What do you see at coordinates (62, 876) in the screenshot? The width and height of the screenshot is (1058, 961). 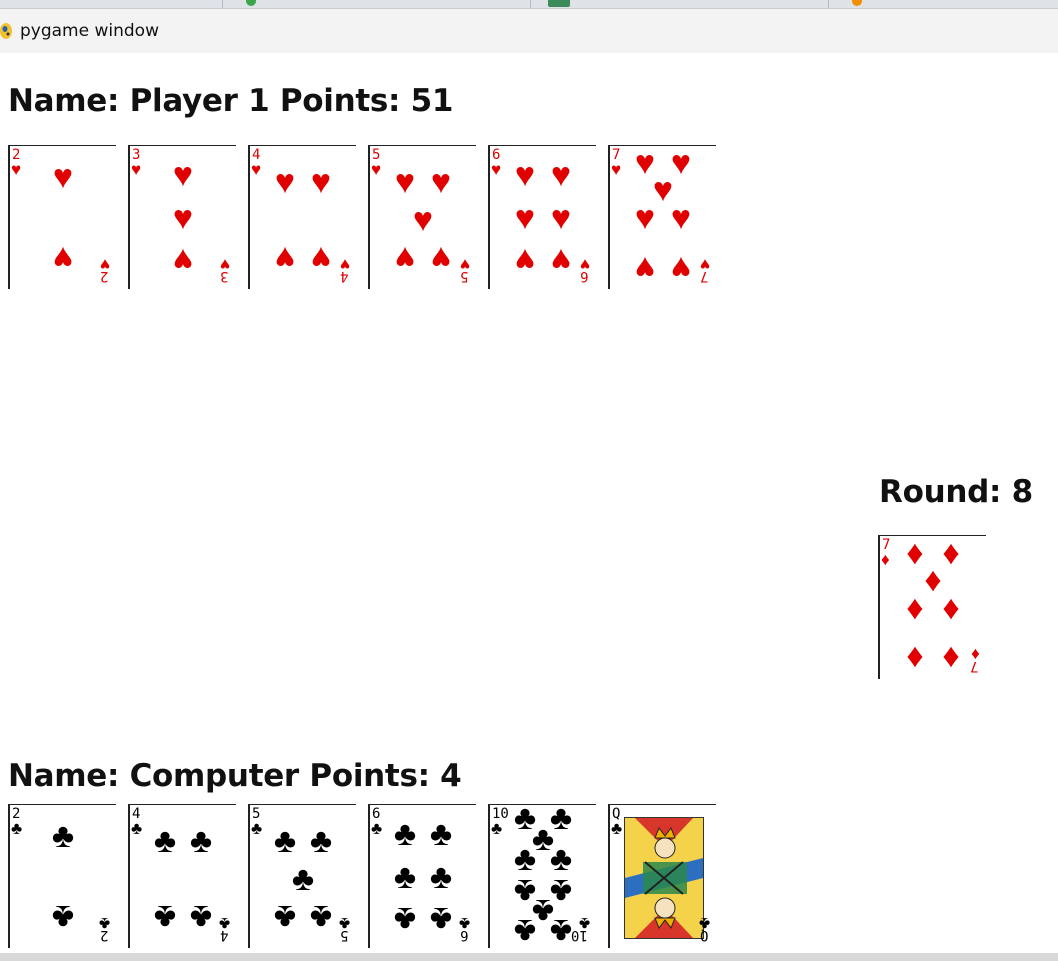 I see `playing-card: 2 ♣ ♣ ♣ ♣ 2` at bounding box center [62, 876].